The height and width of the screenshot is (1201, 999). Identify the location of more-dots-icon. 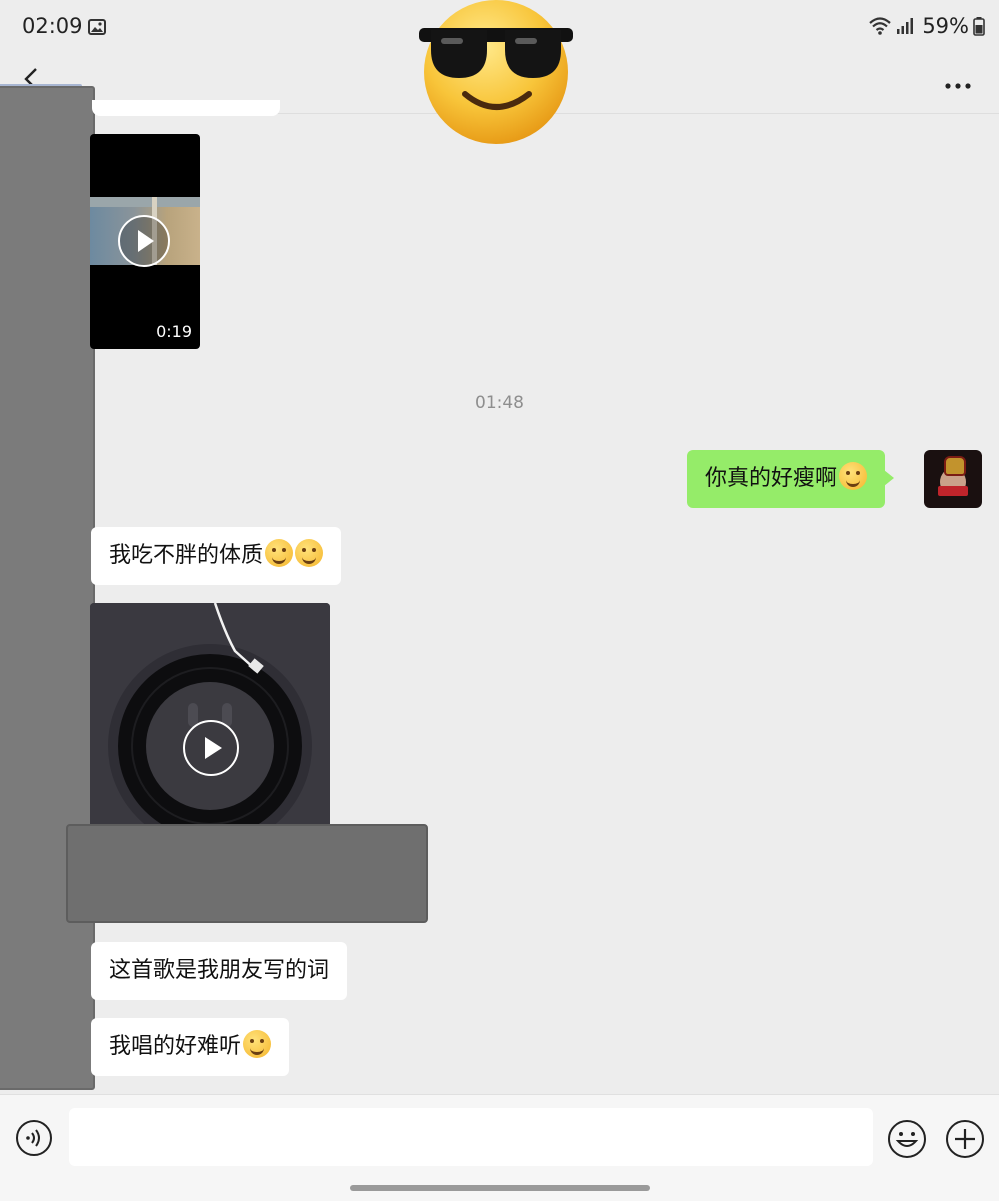
(958, 78).